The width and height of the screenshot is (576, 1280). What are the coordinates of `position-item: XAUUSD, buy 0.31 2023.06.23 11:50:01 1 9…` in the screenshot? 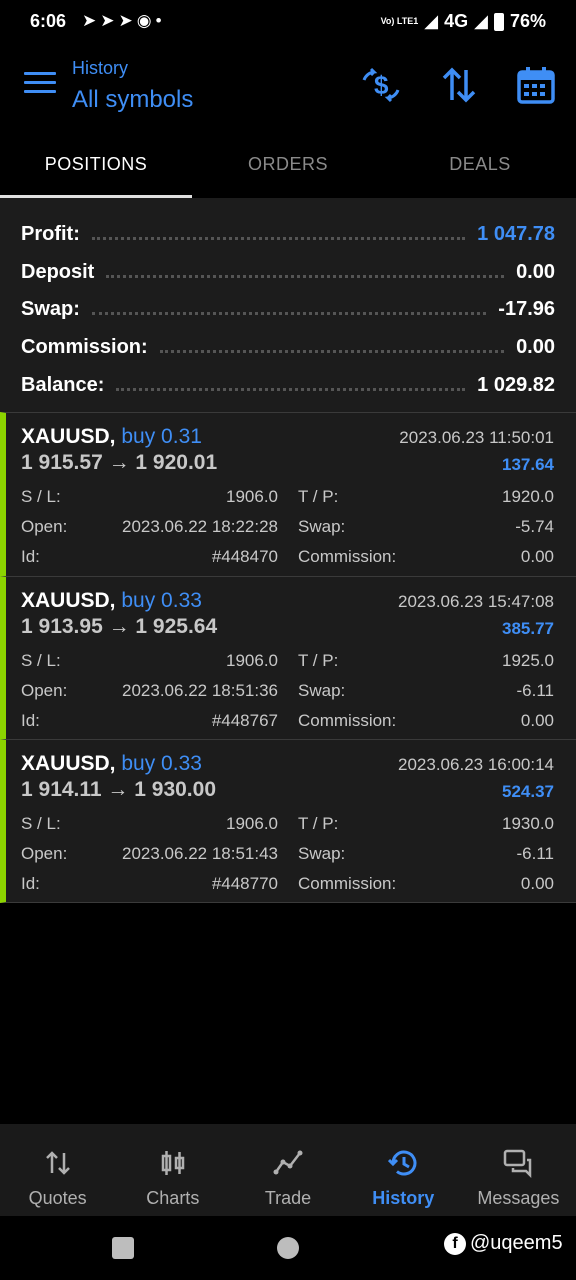 It's located at (288, 494).